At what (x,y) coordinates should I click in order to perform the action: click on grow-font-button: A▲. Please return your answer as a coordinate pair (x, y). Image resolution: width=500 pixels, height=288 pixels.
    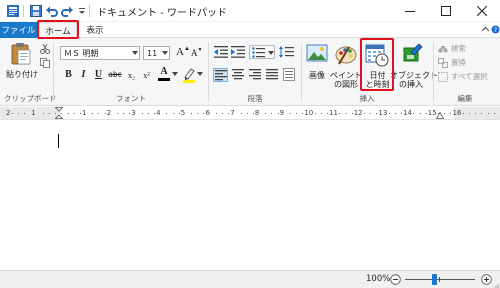
    Looking at the image, I should click on (183, 52).